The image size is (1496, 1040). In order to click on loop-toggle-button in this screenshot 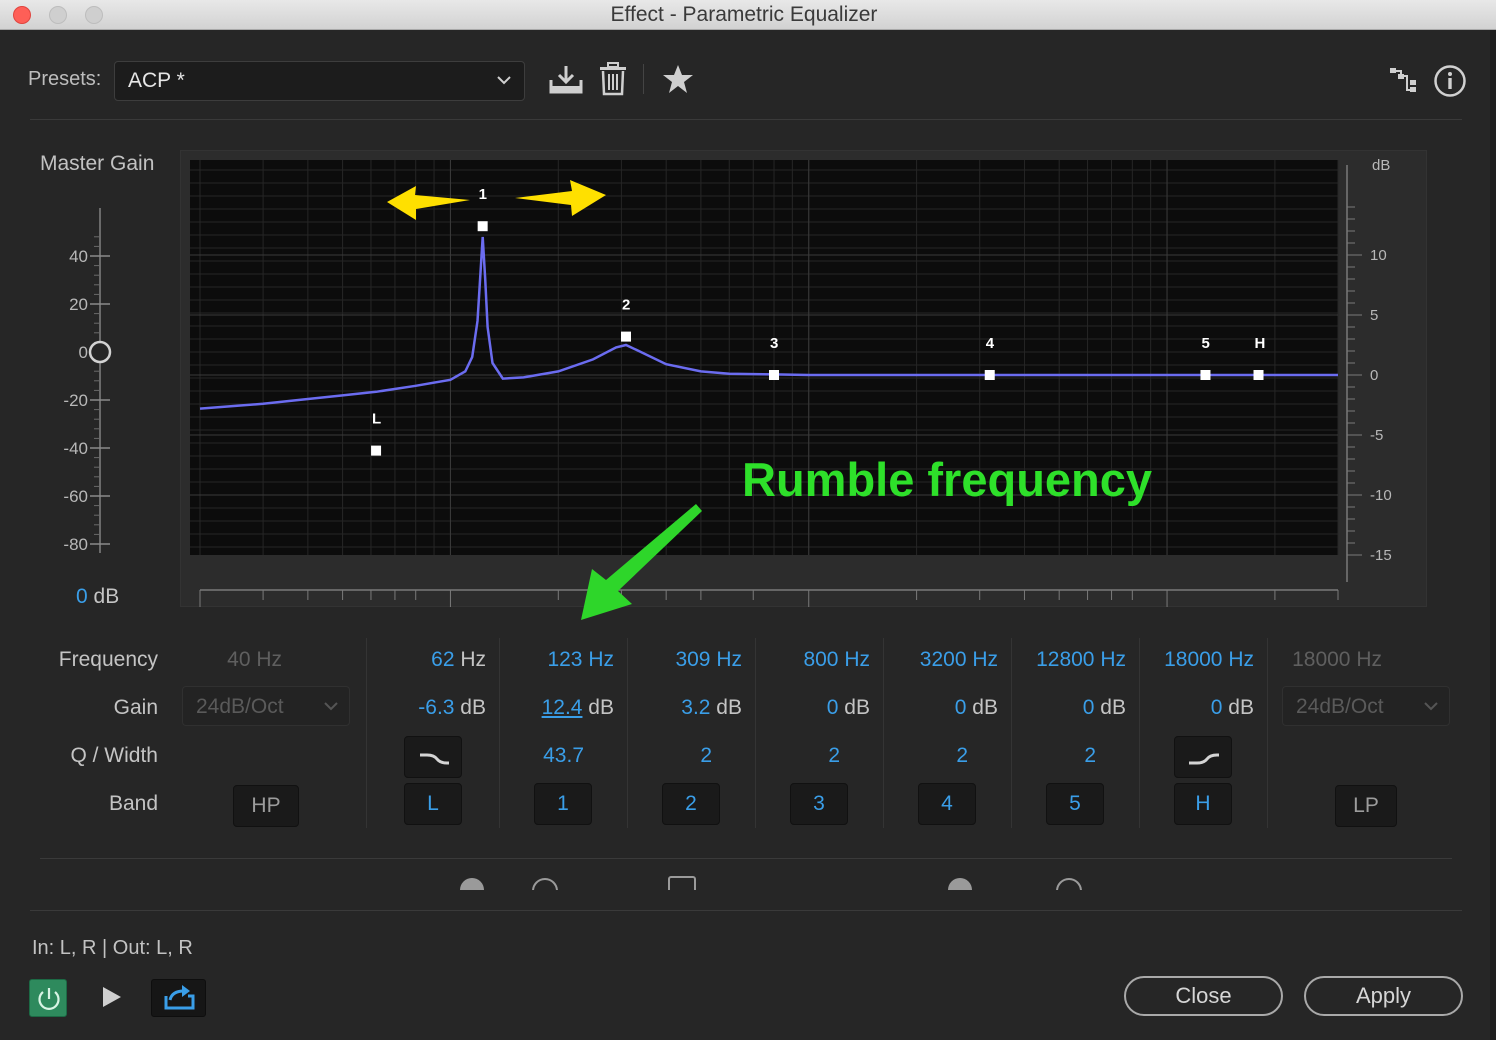, I will do `click(178, 998)`.